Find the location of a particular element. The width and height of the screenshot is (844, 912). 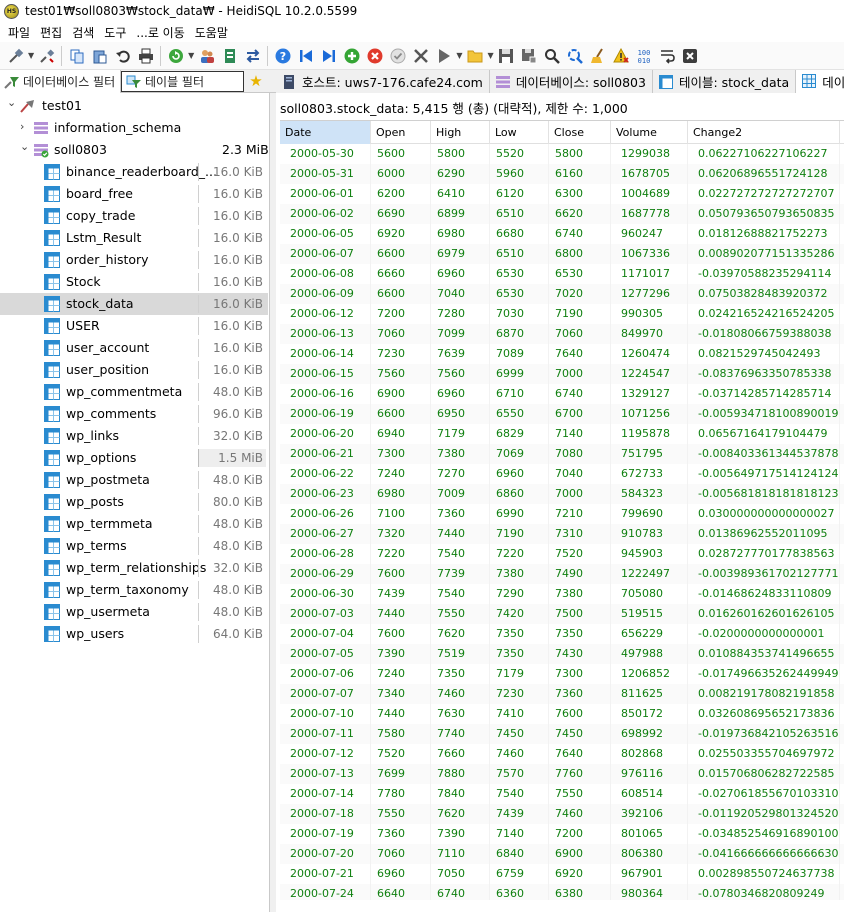

table-cell-low: 6680 is located at coordinates (519, 234).